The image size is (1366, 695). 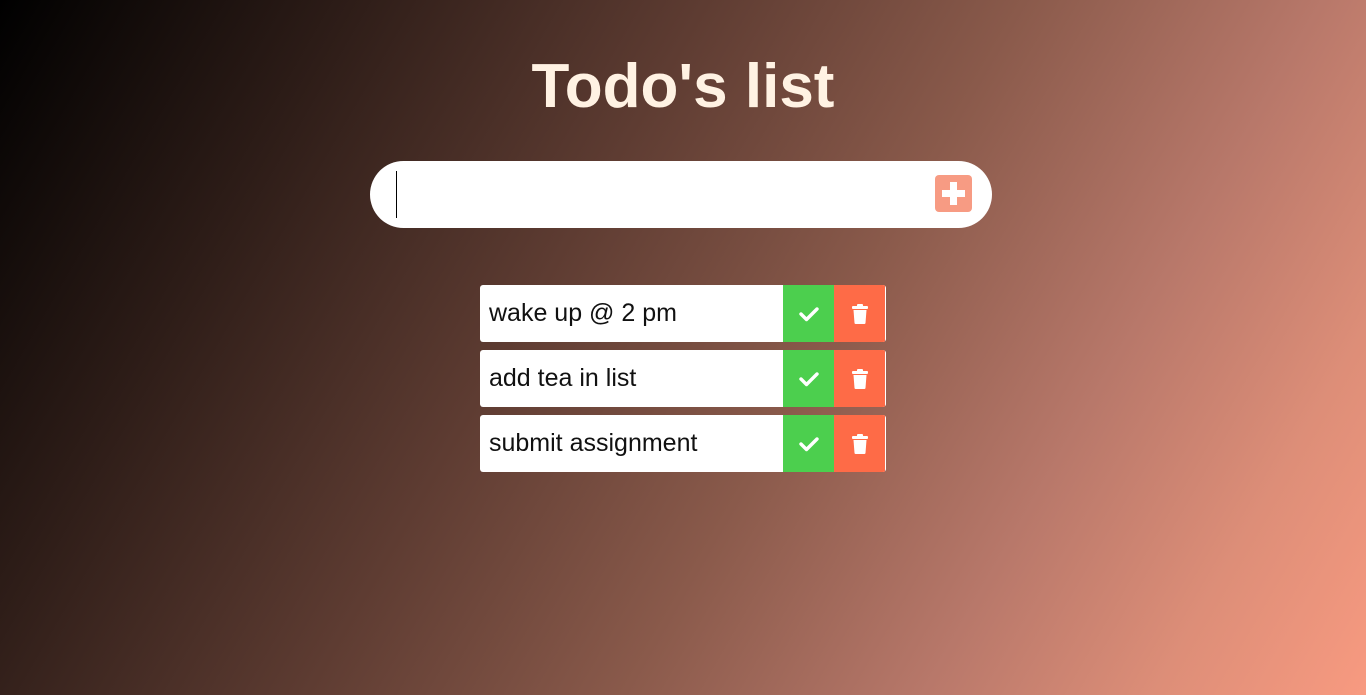 I want to click on todo-input-bar, so click(x=681, y=194).